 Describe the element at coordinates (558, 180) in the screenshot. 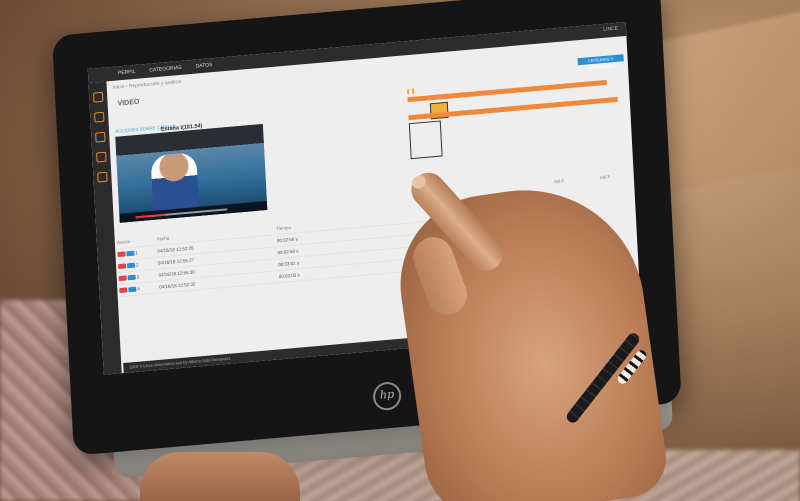

I see `timeline-col: cat 2` at that location.